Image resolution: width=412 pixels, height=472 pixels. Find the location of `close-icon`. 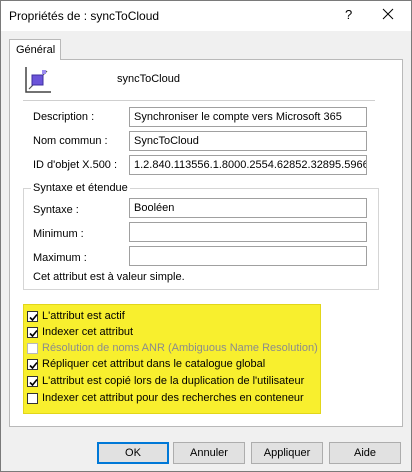

close-icon is located at coordinates (388, 14).